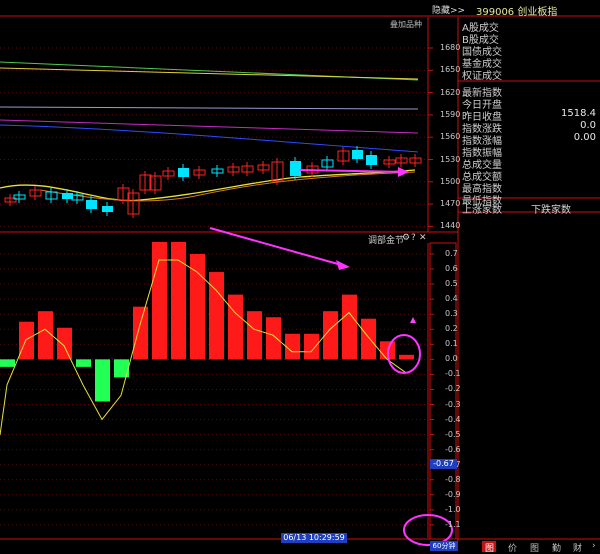  I want to click on price-tick-label: 1560, so click(450, 137).